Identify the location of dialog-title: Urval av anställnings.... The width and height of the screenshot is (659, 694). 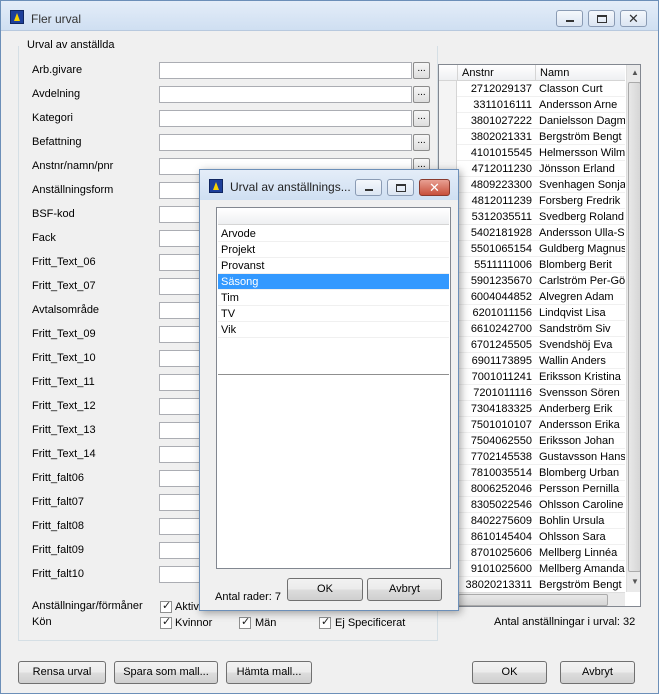
(290, 187).